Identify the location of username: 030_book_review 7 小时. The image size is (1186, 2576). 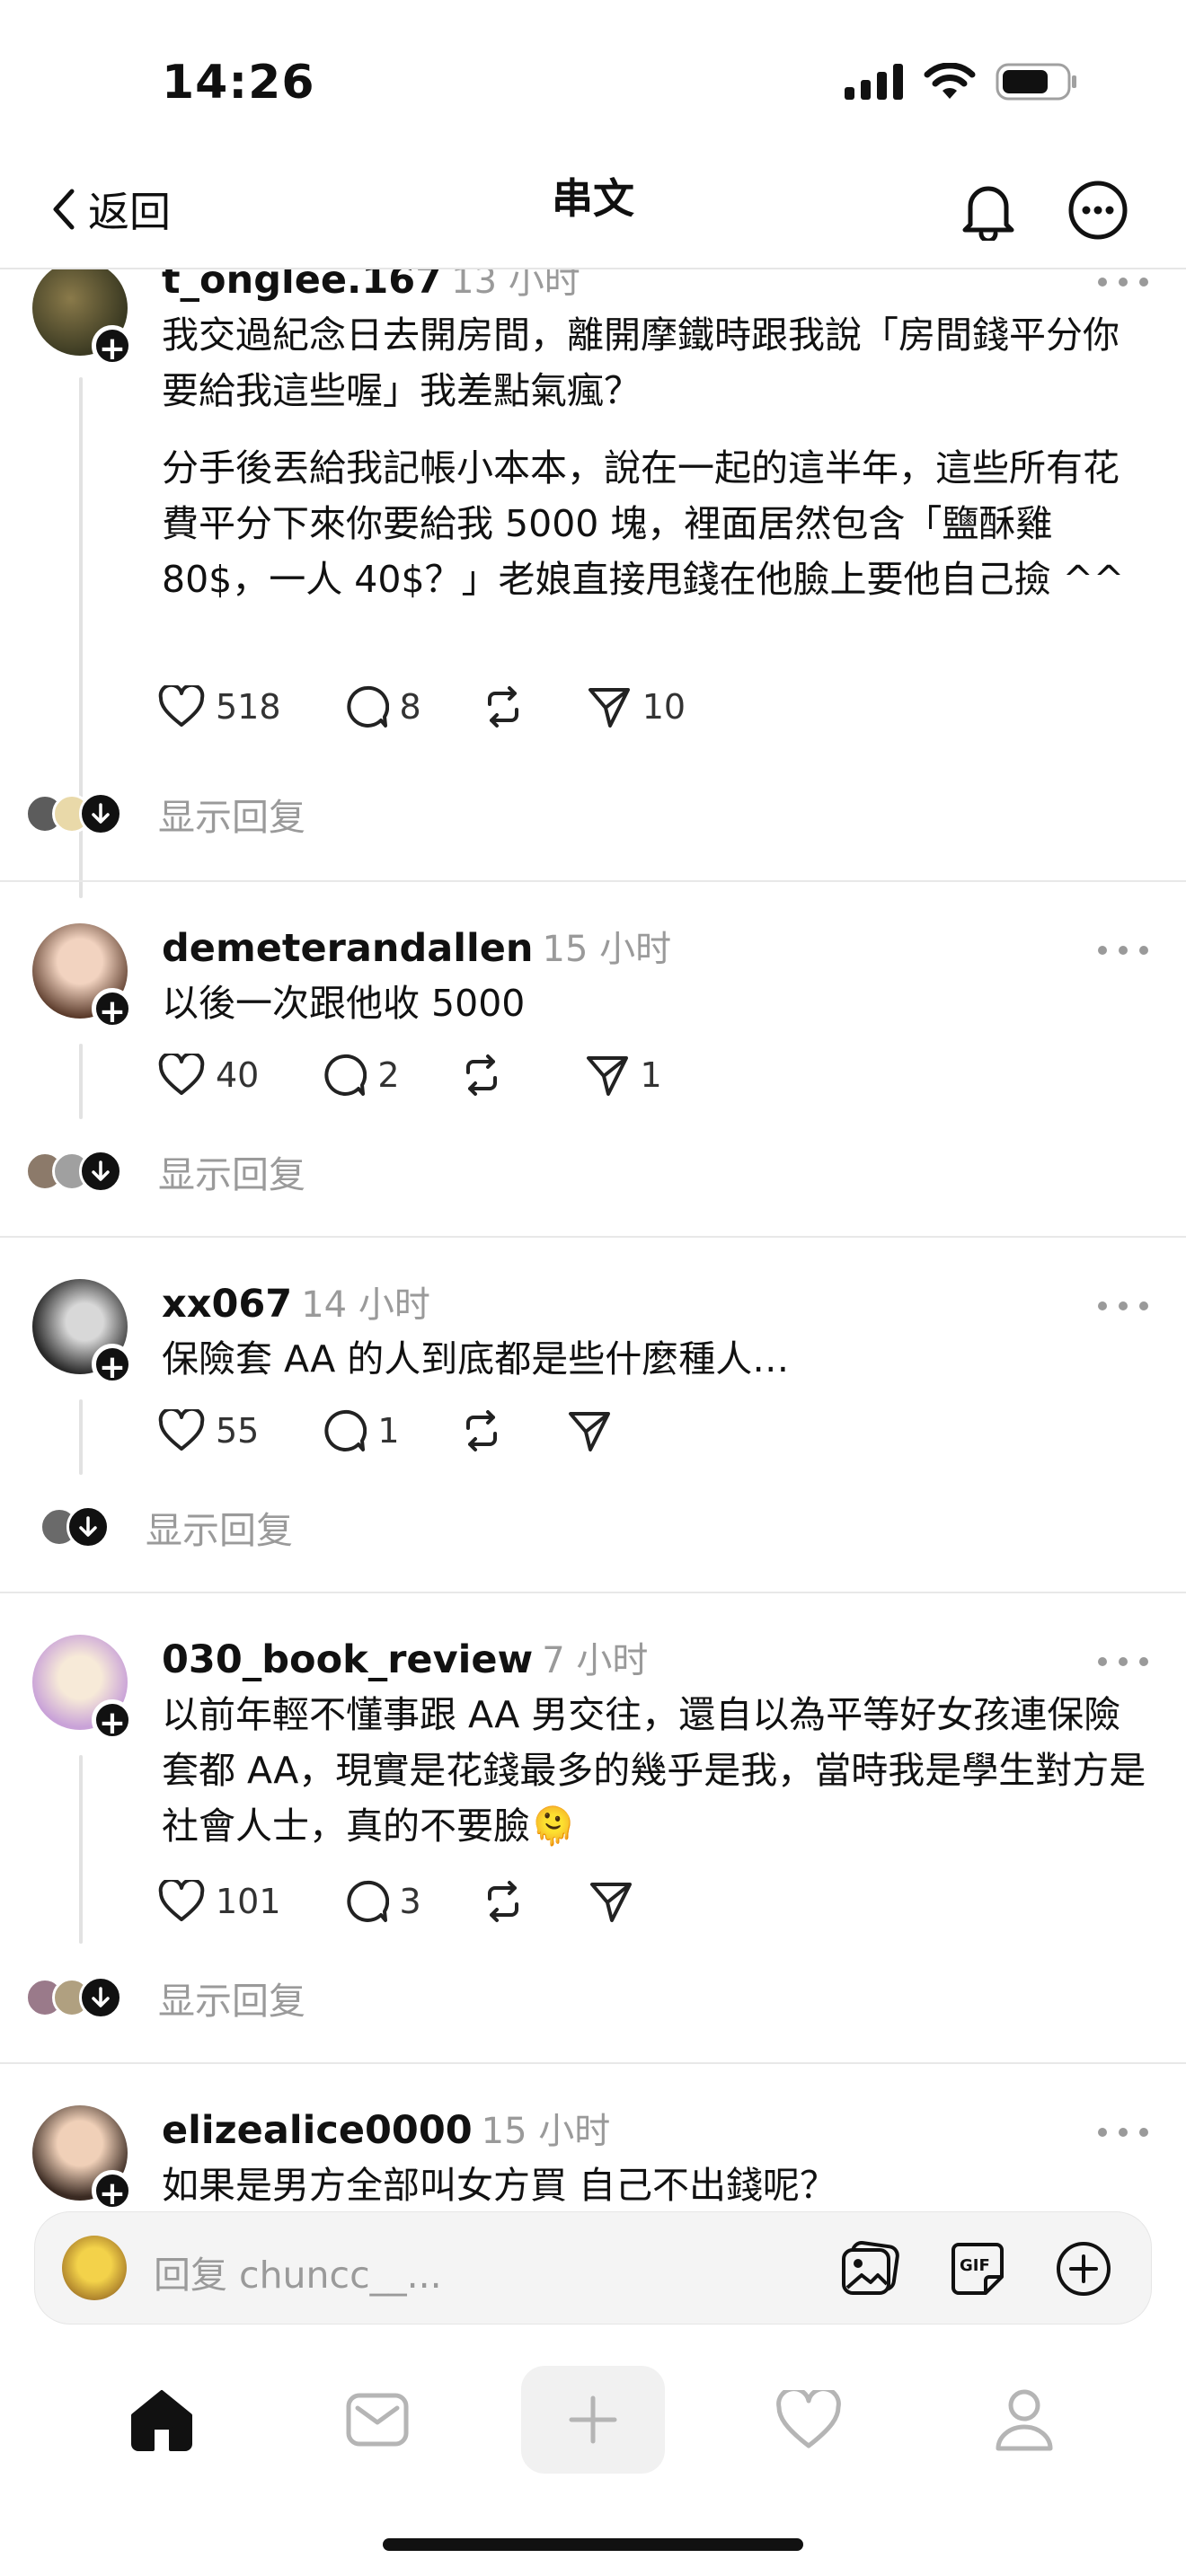
(405, 1657).